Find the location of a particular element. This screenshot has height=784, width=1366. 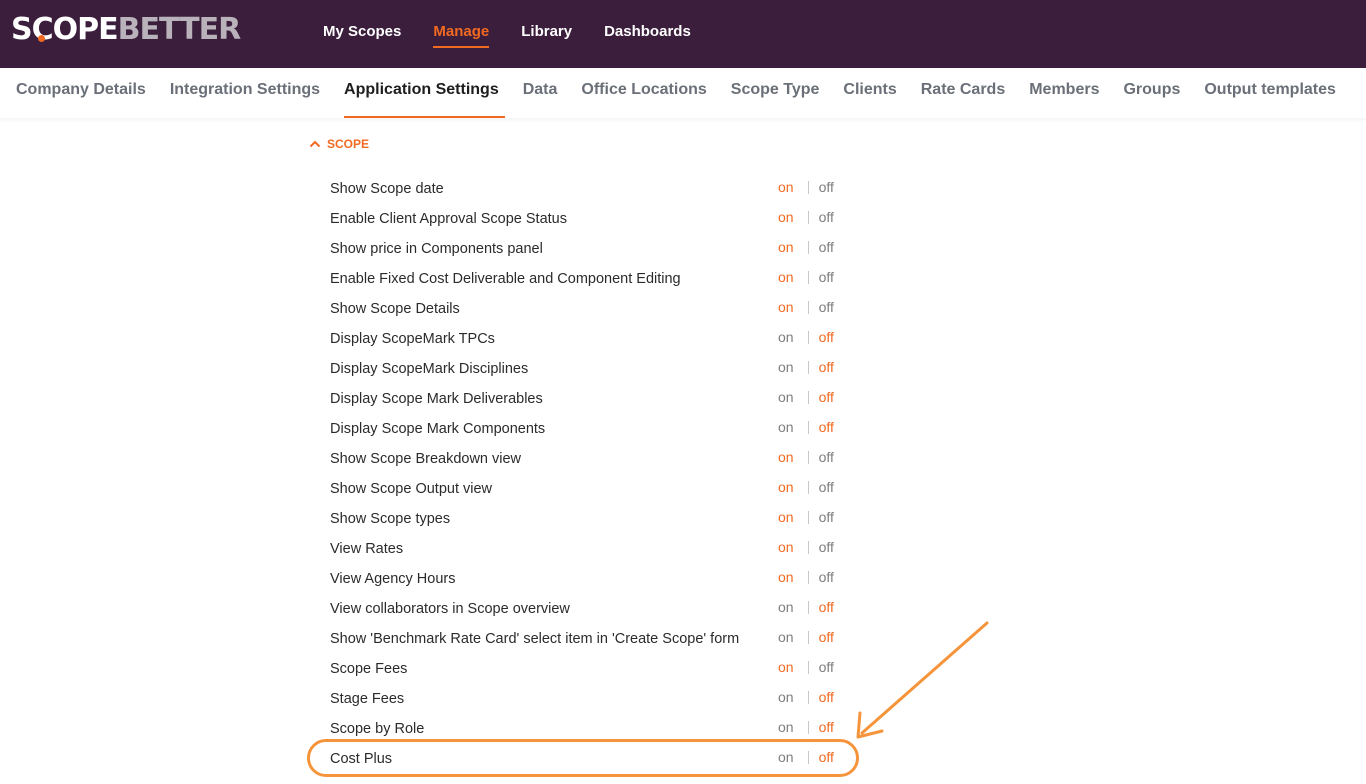

section-toggle-scope: SCOPE is located at coordinates (339, 144).